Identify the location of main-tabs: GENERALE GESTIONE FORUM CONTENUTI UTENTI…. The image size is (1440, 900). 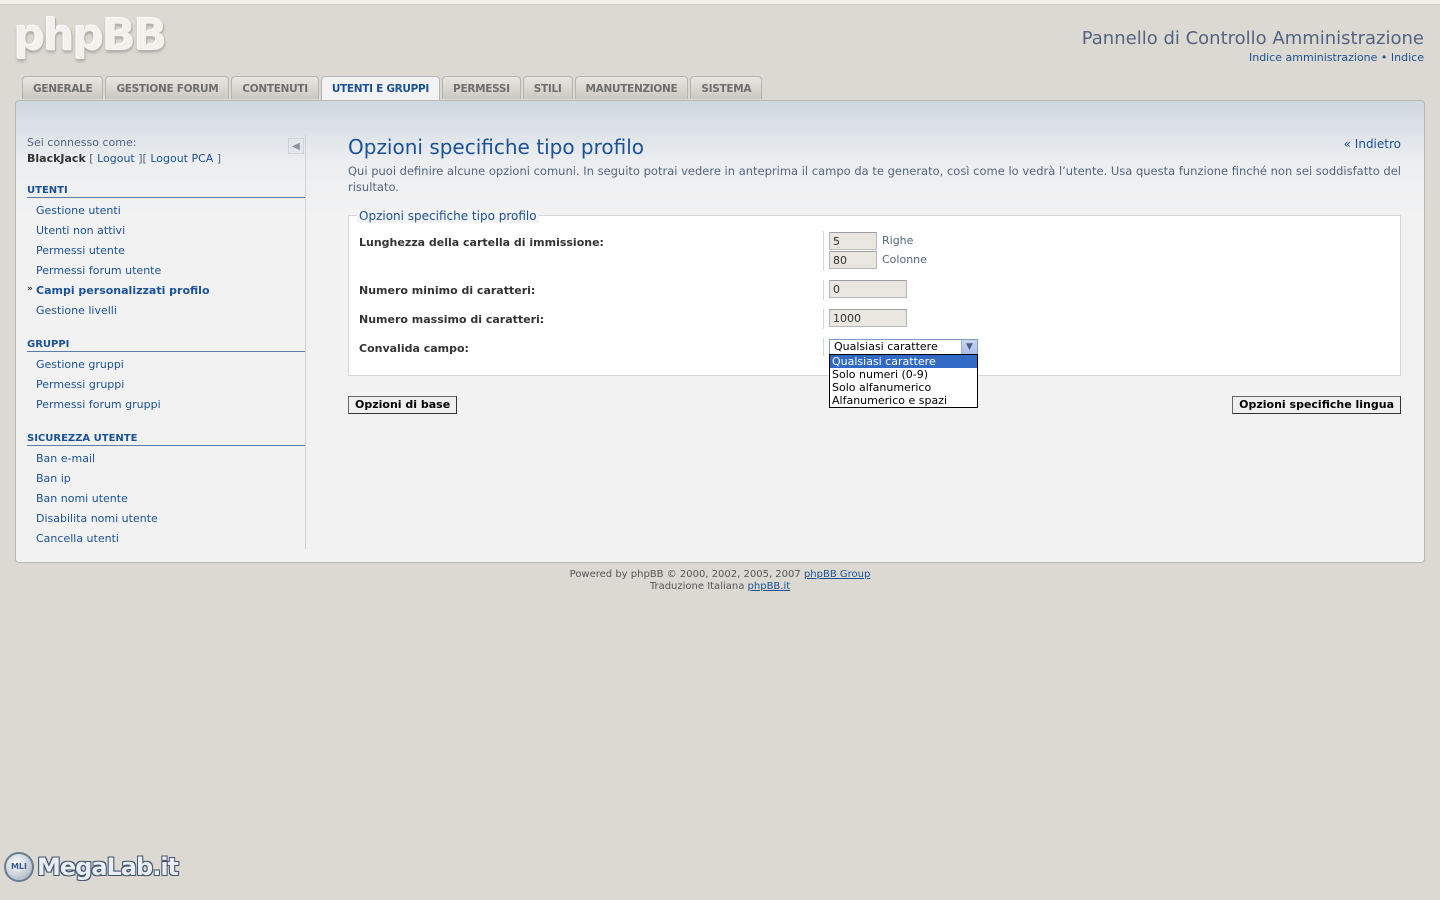
(392, 88).